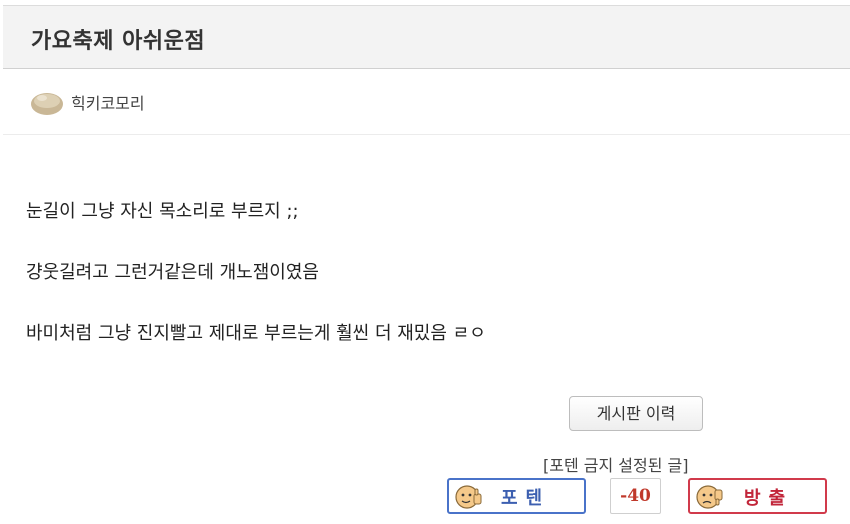 Image resolution: width=850 pixels, height=524 pixels. Describe the element at coordinates (468, 497) in the screenshot. I see `thumbs-up-face-icon` at that location.